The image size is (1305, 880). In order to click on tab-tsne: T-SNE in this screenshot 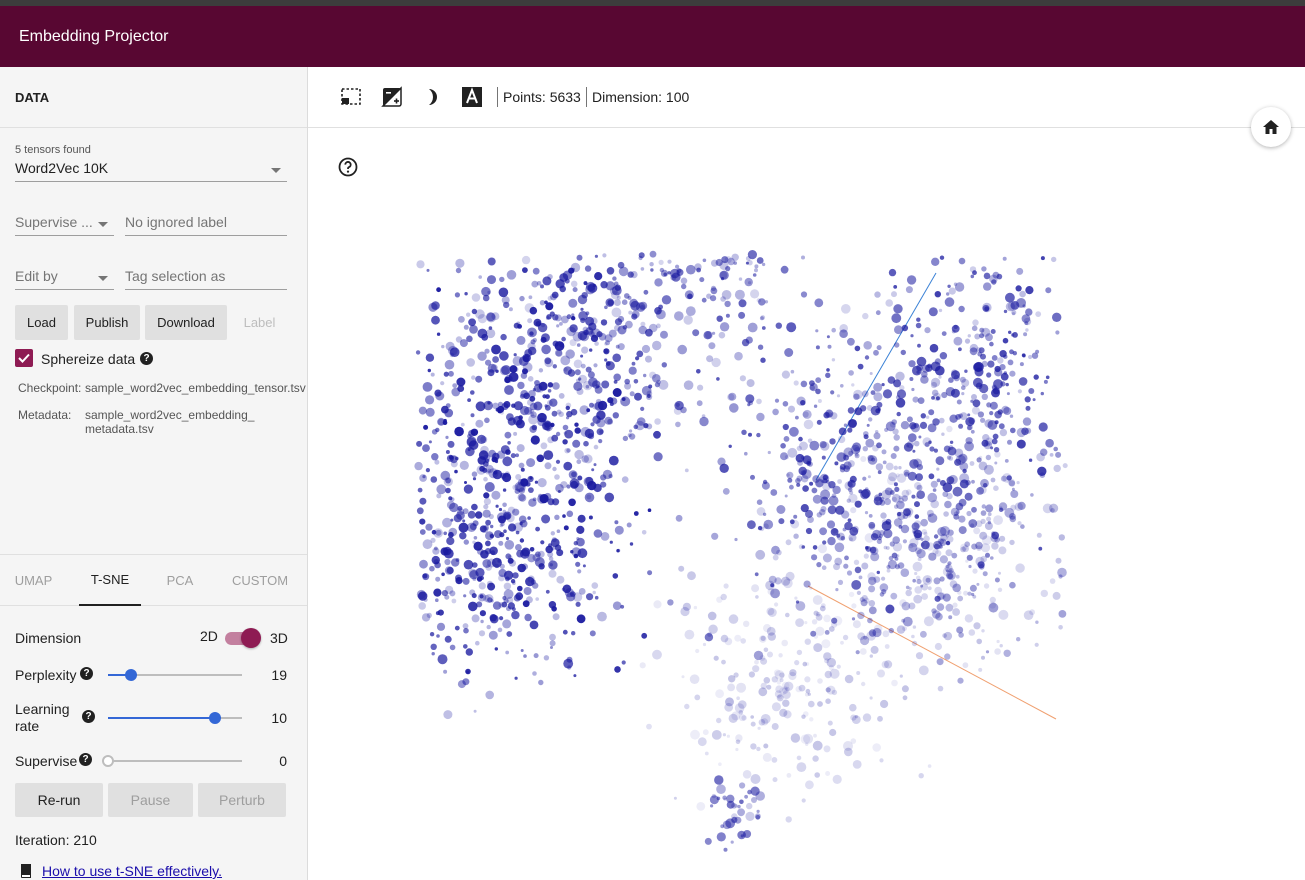, I will do `click(110, 580)`.